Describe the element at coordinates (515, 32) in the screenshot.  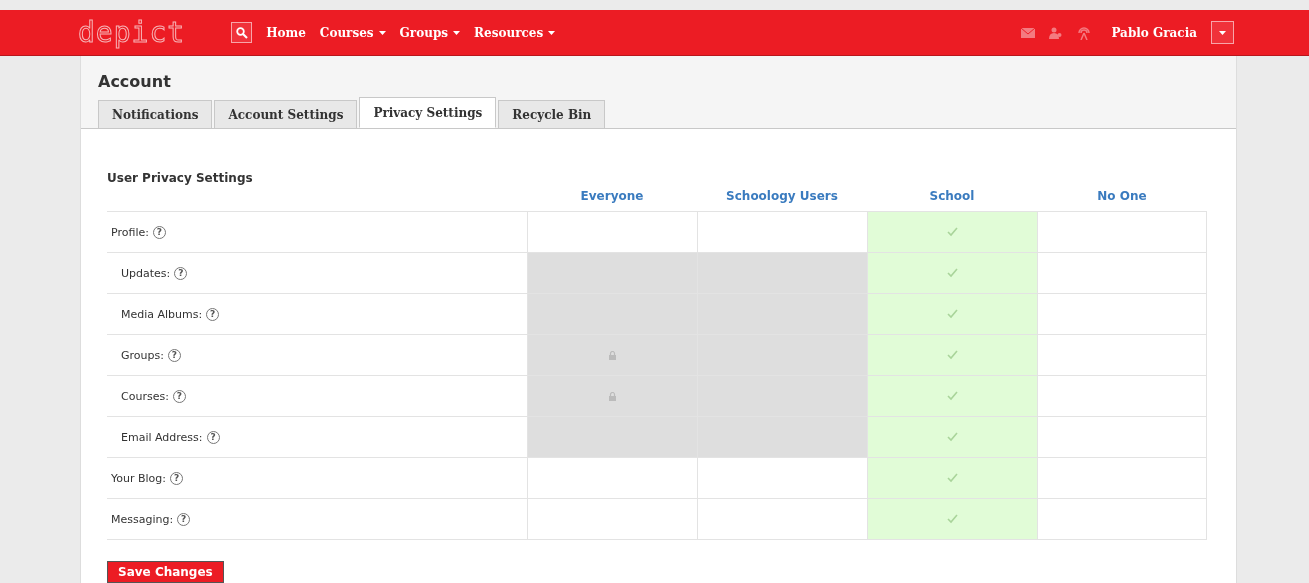
I see `nav-link: Resources` at that location.